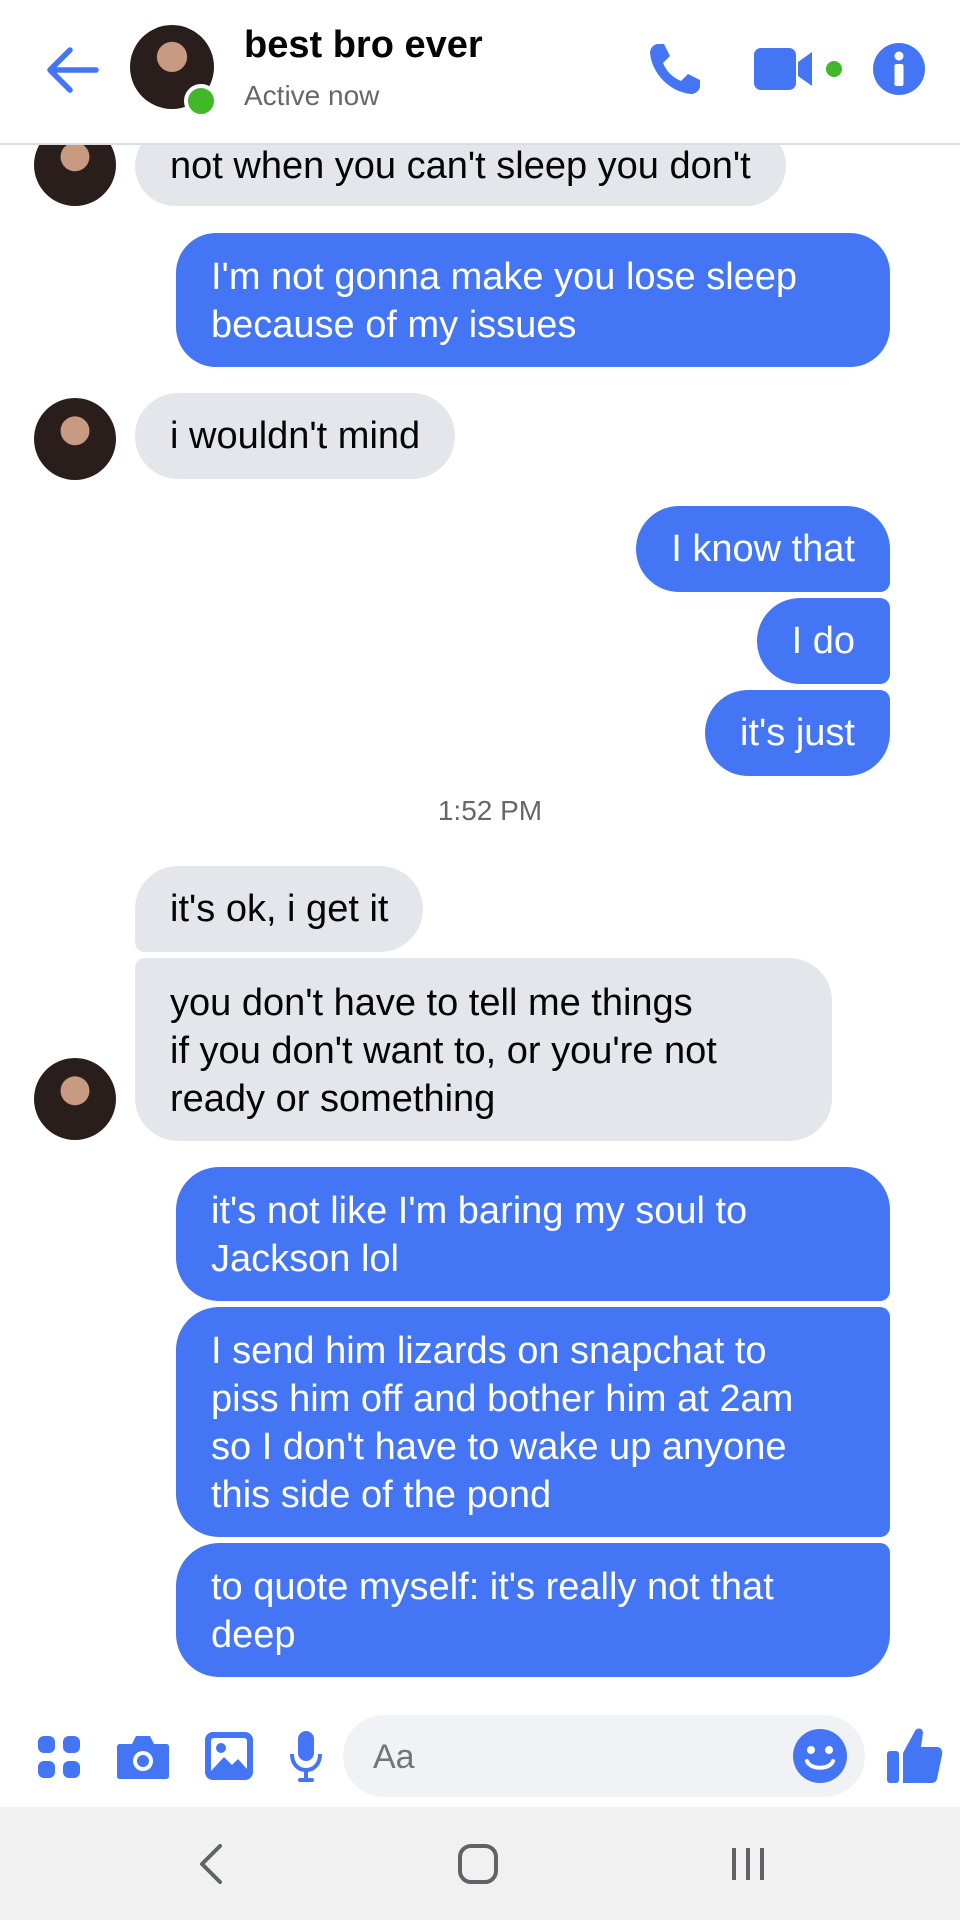  Describe the element at coordinates (479, 1211) in the screenshot. I see `message-text: it's not like I'm baring my soul to` at that location.